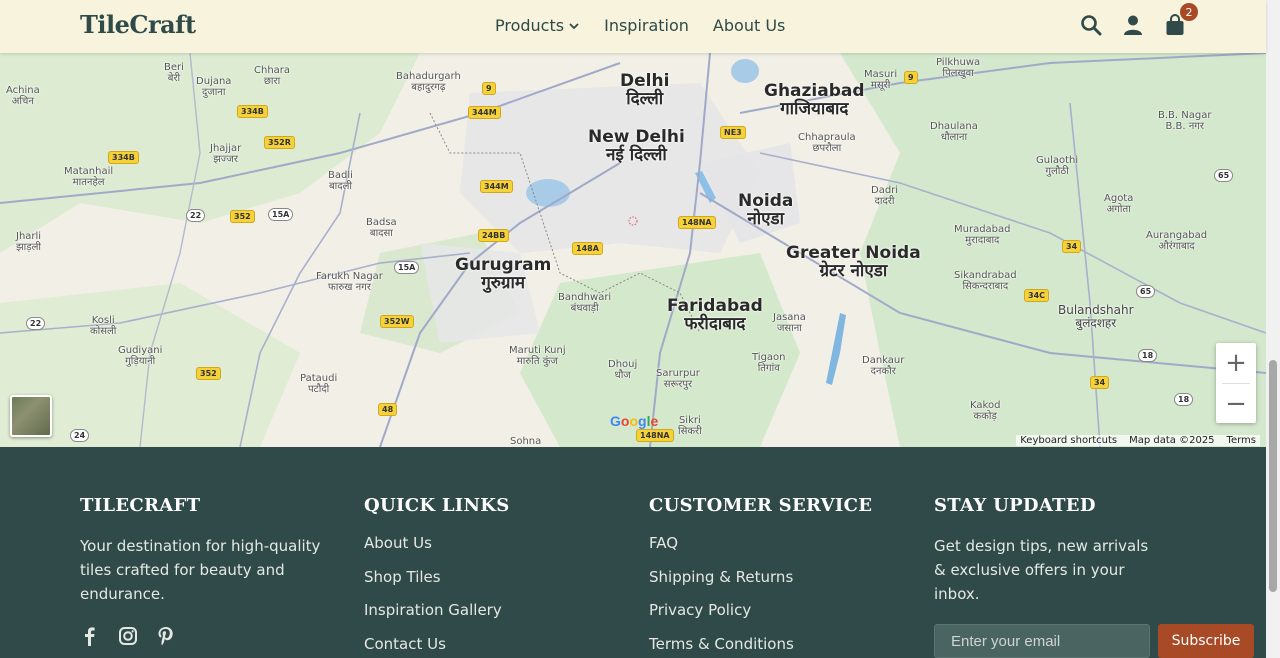 The height and width of the screenshot is (658, 1280). I want to click on zoom-out-button: −, so click(1236, 404).